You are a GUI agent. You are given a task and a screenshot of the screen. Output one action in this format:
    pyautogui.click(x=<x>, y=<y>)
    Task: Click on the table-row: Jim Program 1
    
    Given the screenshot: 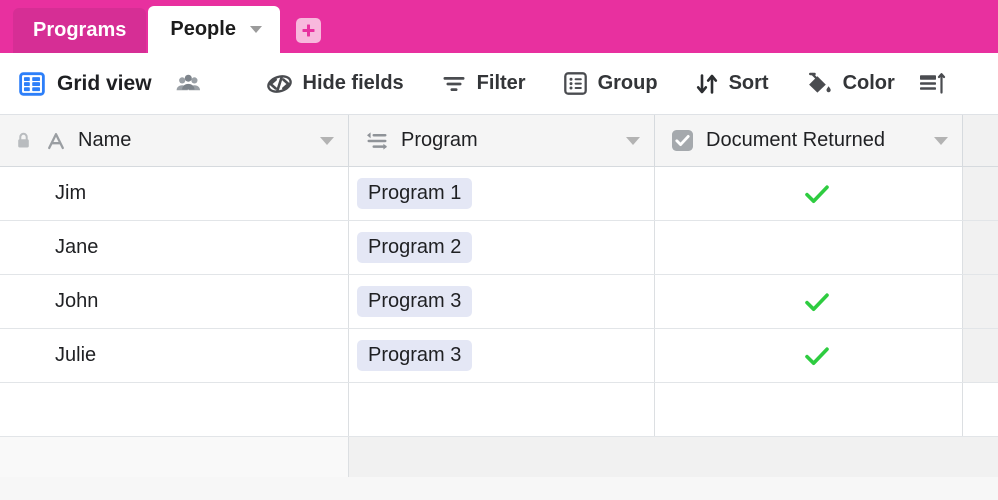 What is the action you would take?
    pyautogui.click(x=499, y=194)
    